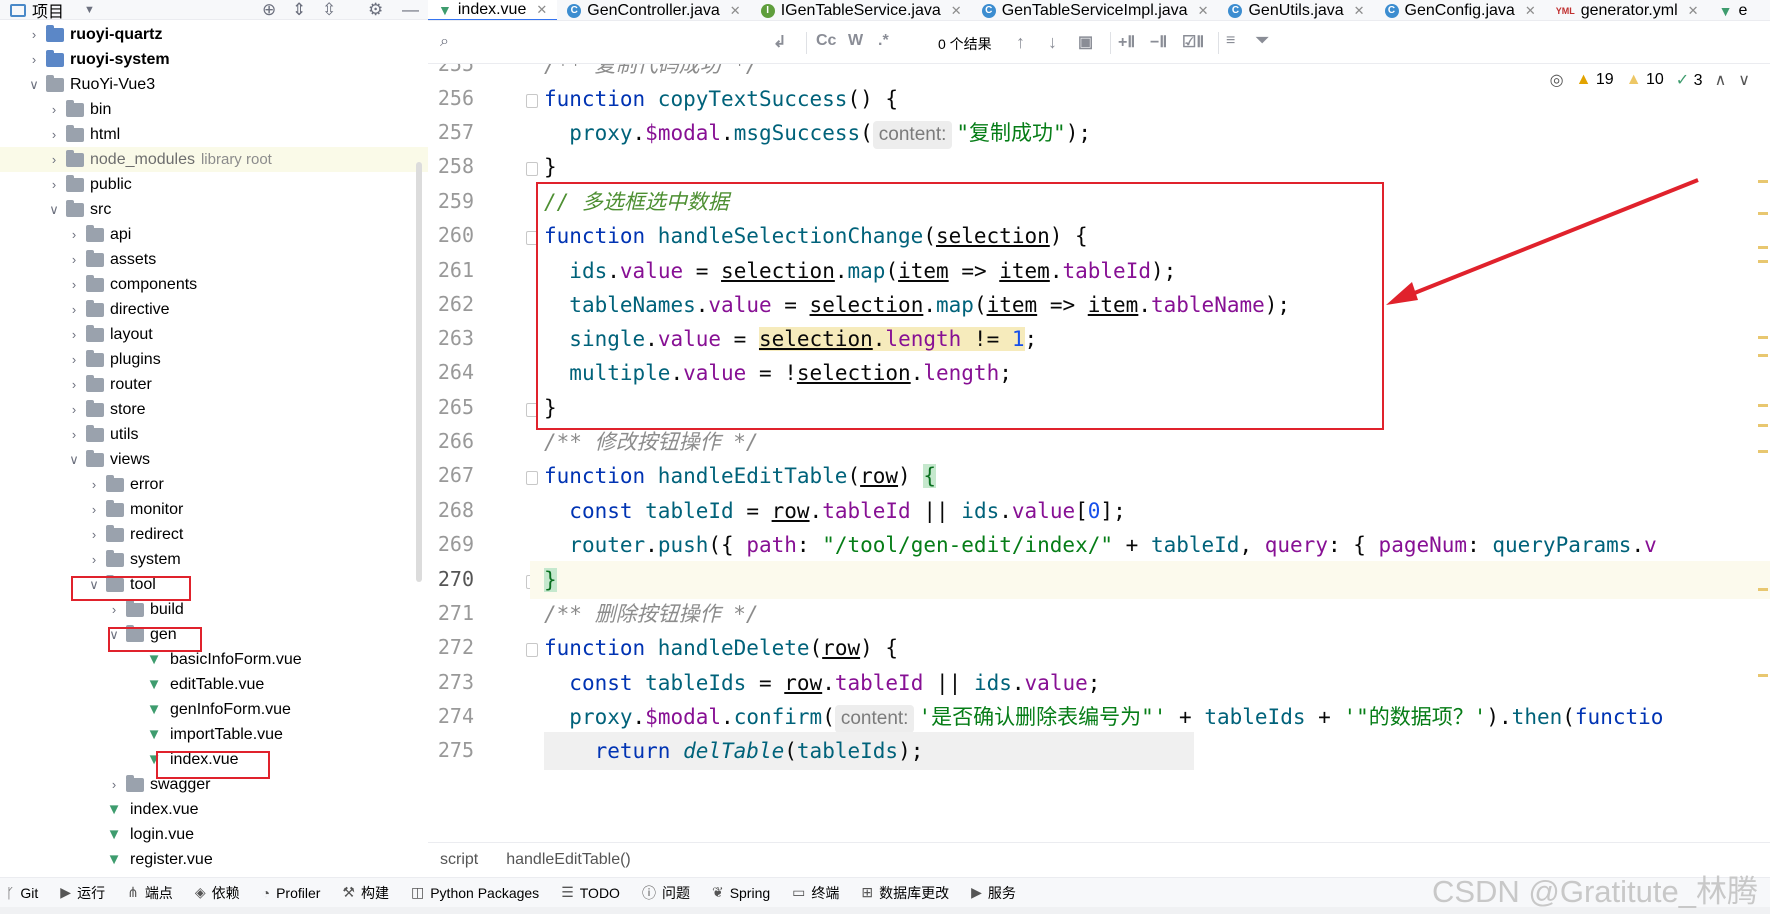  What do you see at coordinates (214, 84) in the screenshot?
I see `tree-folder: ∨ RuoYi-Vue3` at bounding box center [214, 84].